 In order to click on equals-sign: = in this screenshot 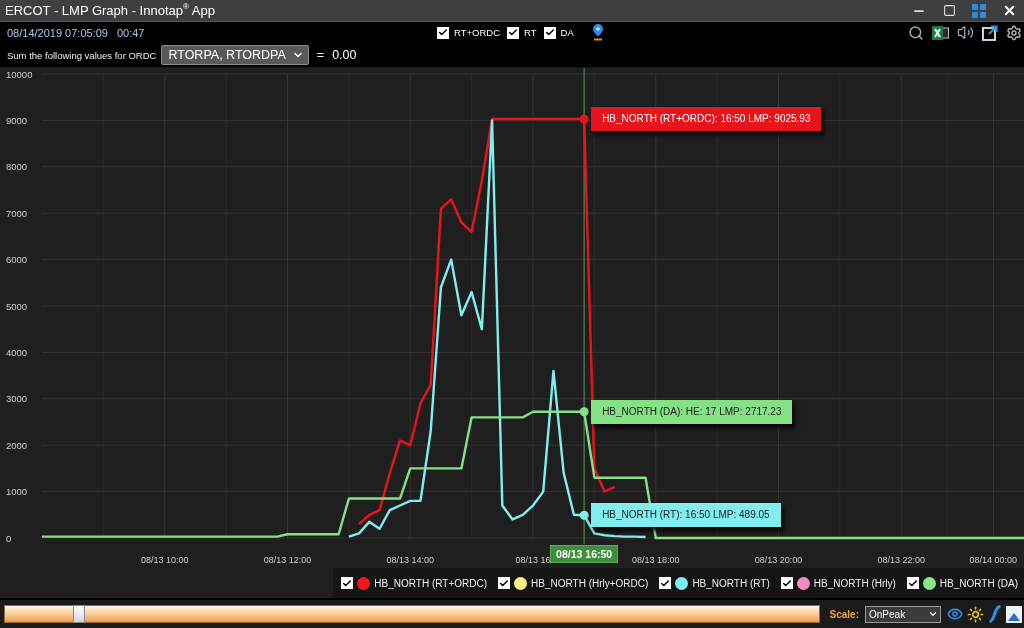, I will do `click(320, 55)`.